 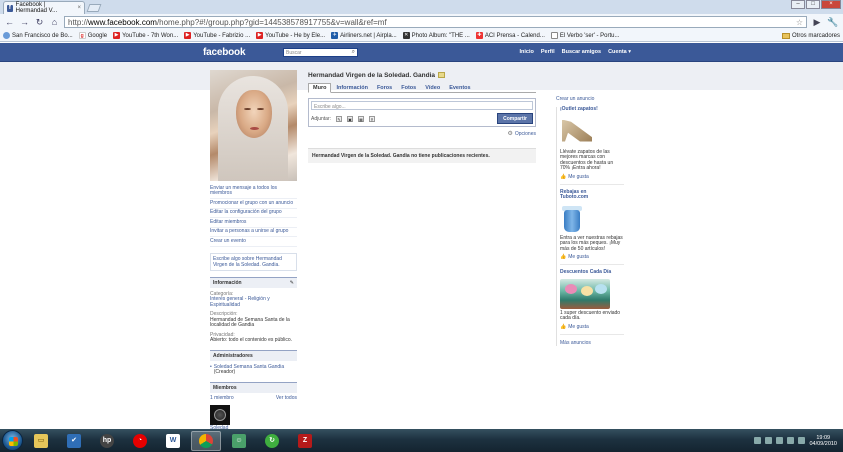 I want to click on nav-find-friends: Buscar amigos, so click(x=581, y=52).